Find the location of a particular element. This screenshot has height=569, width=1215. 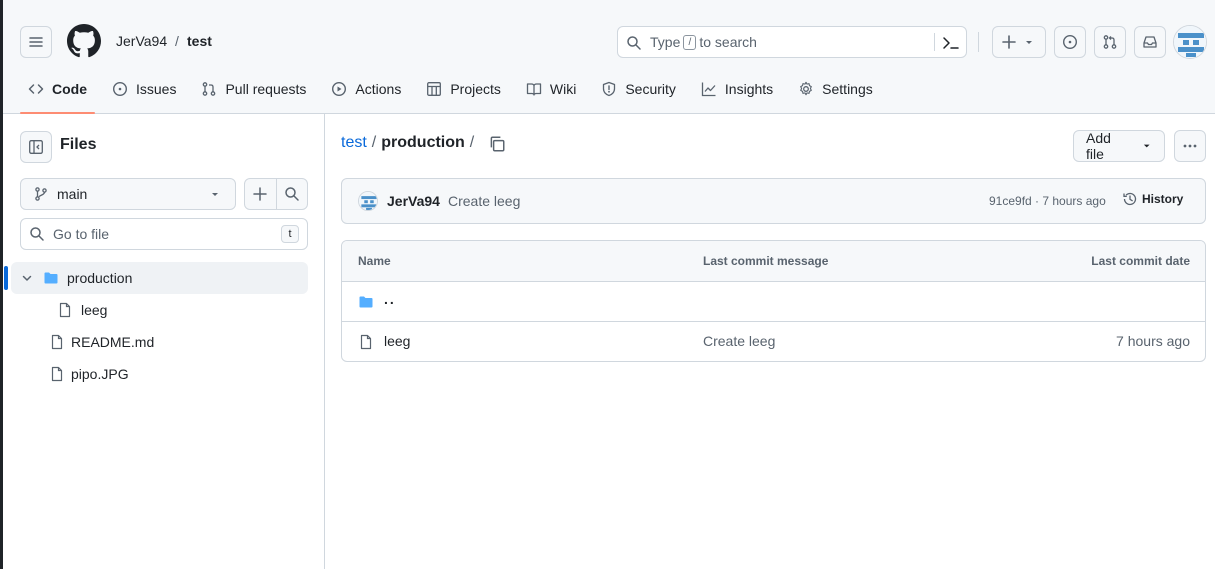

tab-issues: Issues is located at coordinates (144, 89).